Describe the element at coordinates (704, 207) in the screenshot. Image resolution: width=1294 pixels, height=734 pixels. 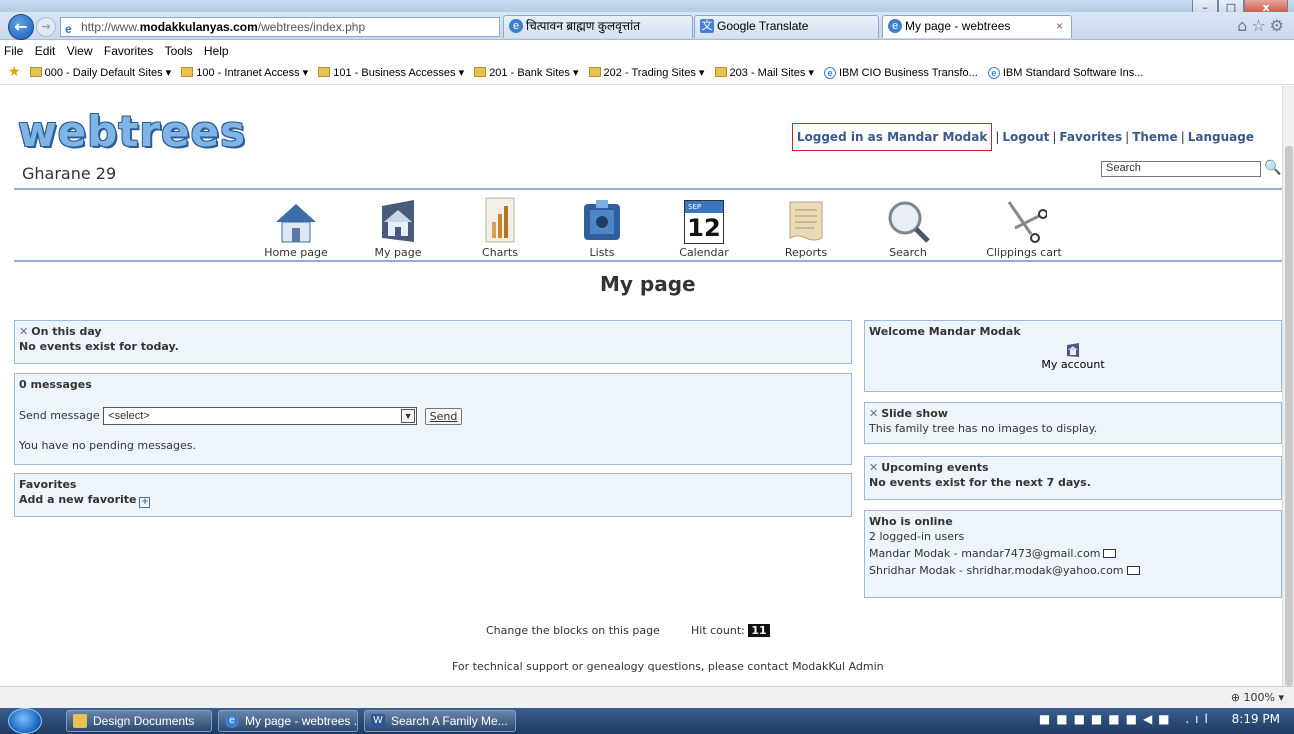
I see `calendar-month: SEP` at that location.